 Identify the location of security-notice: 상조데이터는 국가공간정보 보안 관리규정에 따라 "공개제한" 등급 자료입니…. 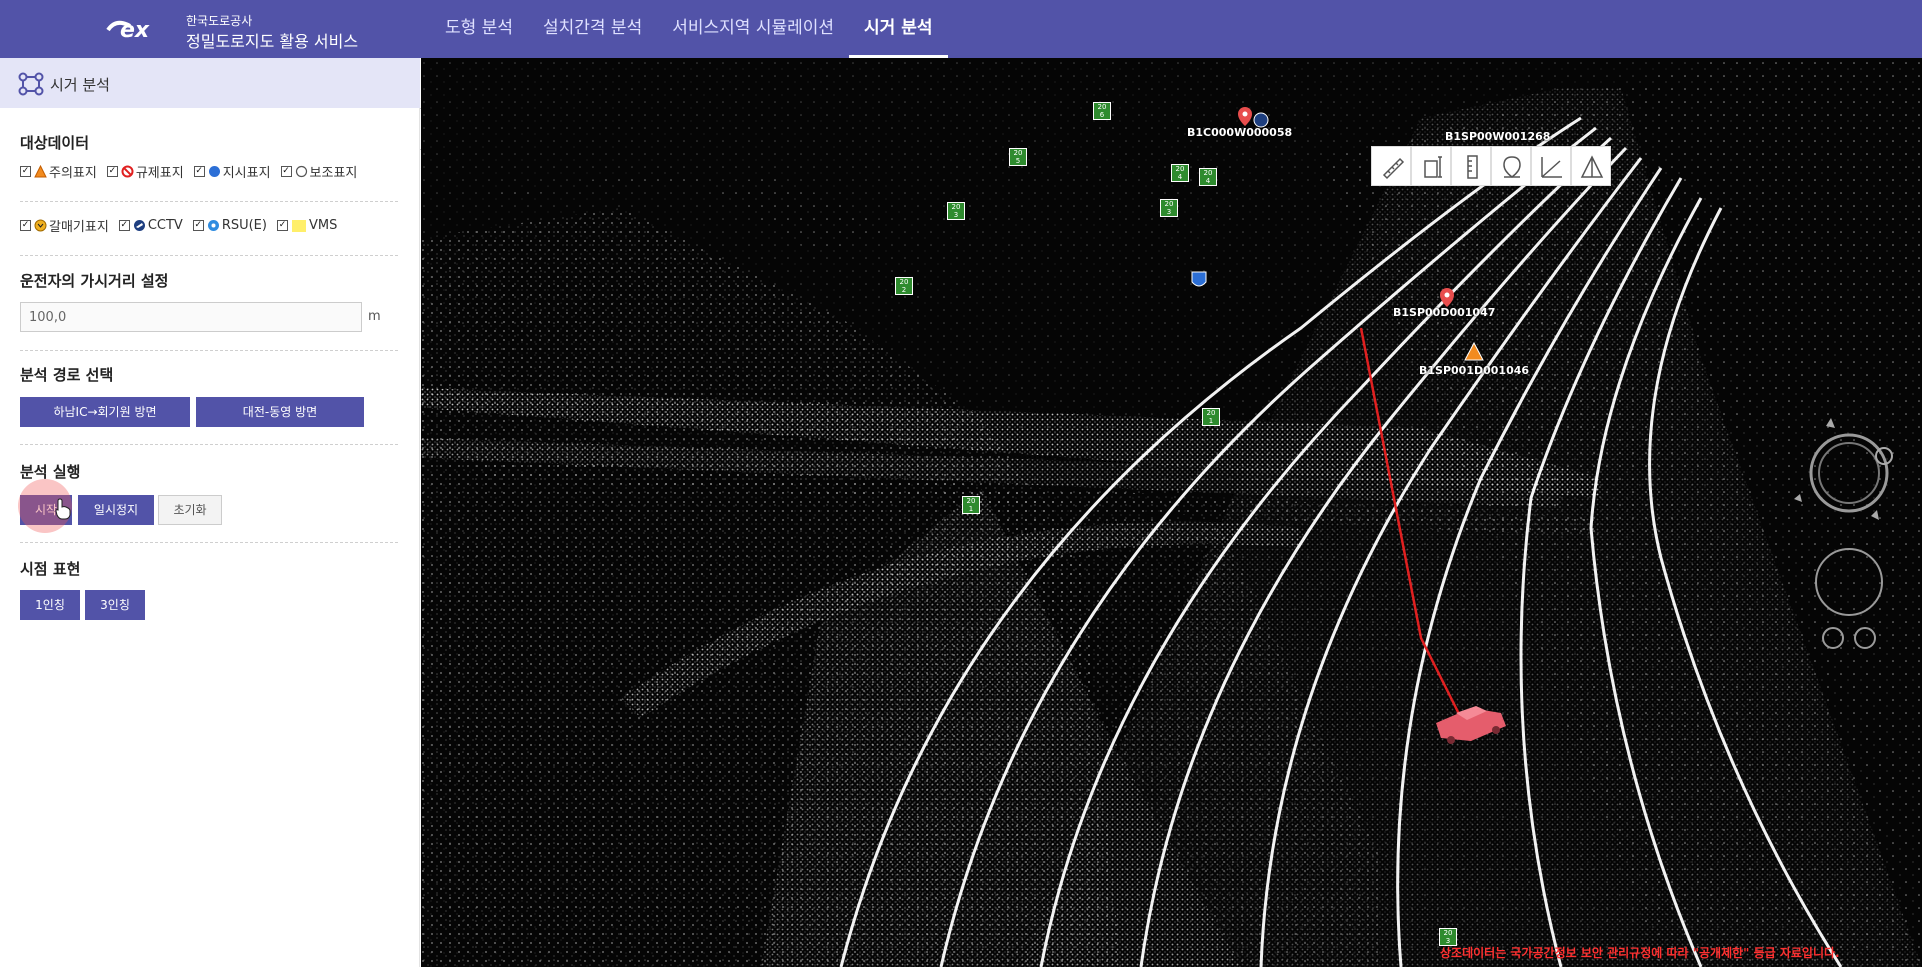
(1640, 953).